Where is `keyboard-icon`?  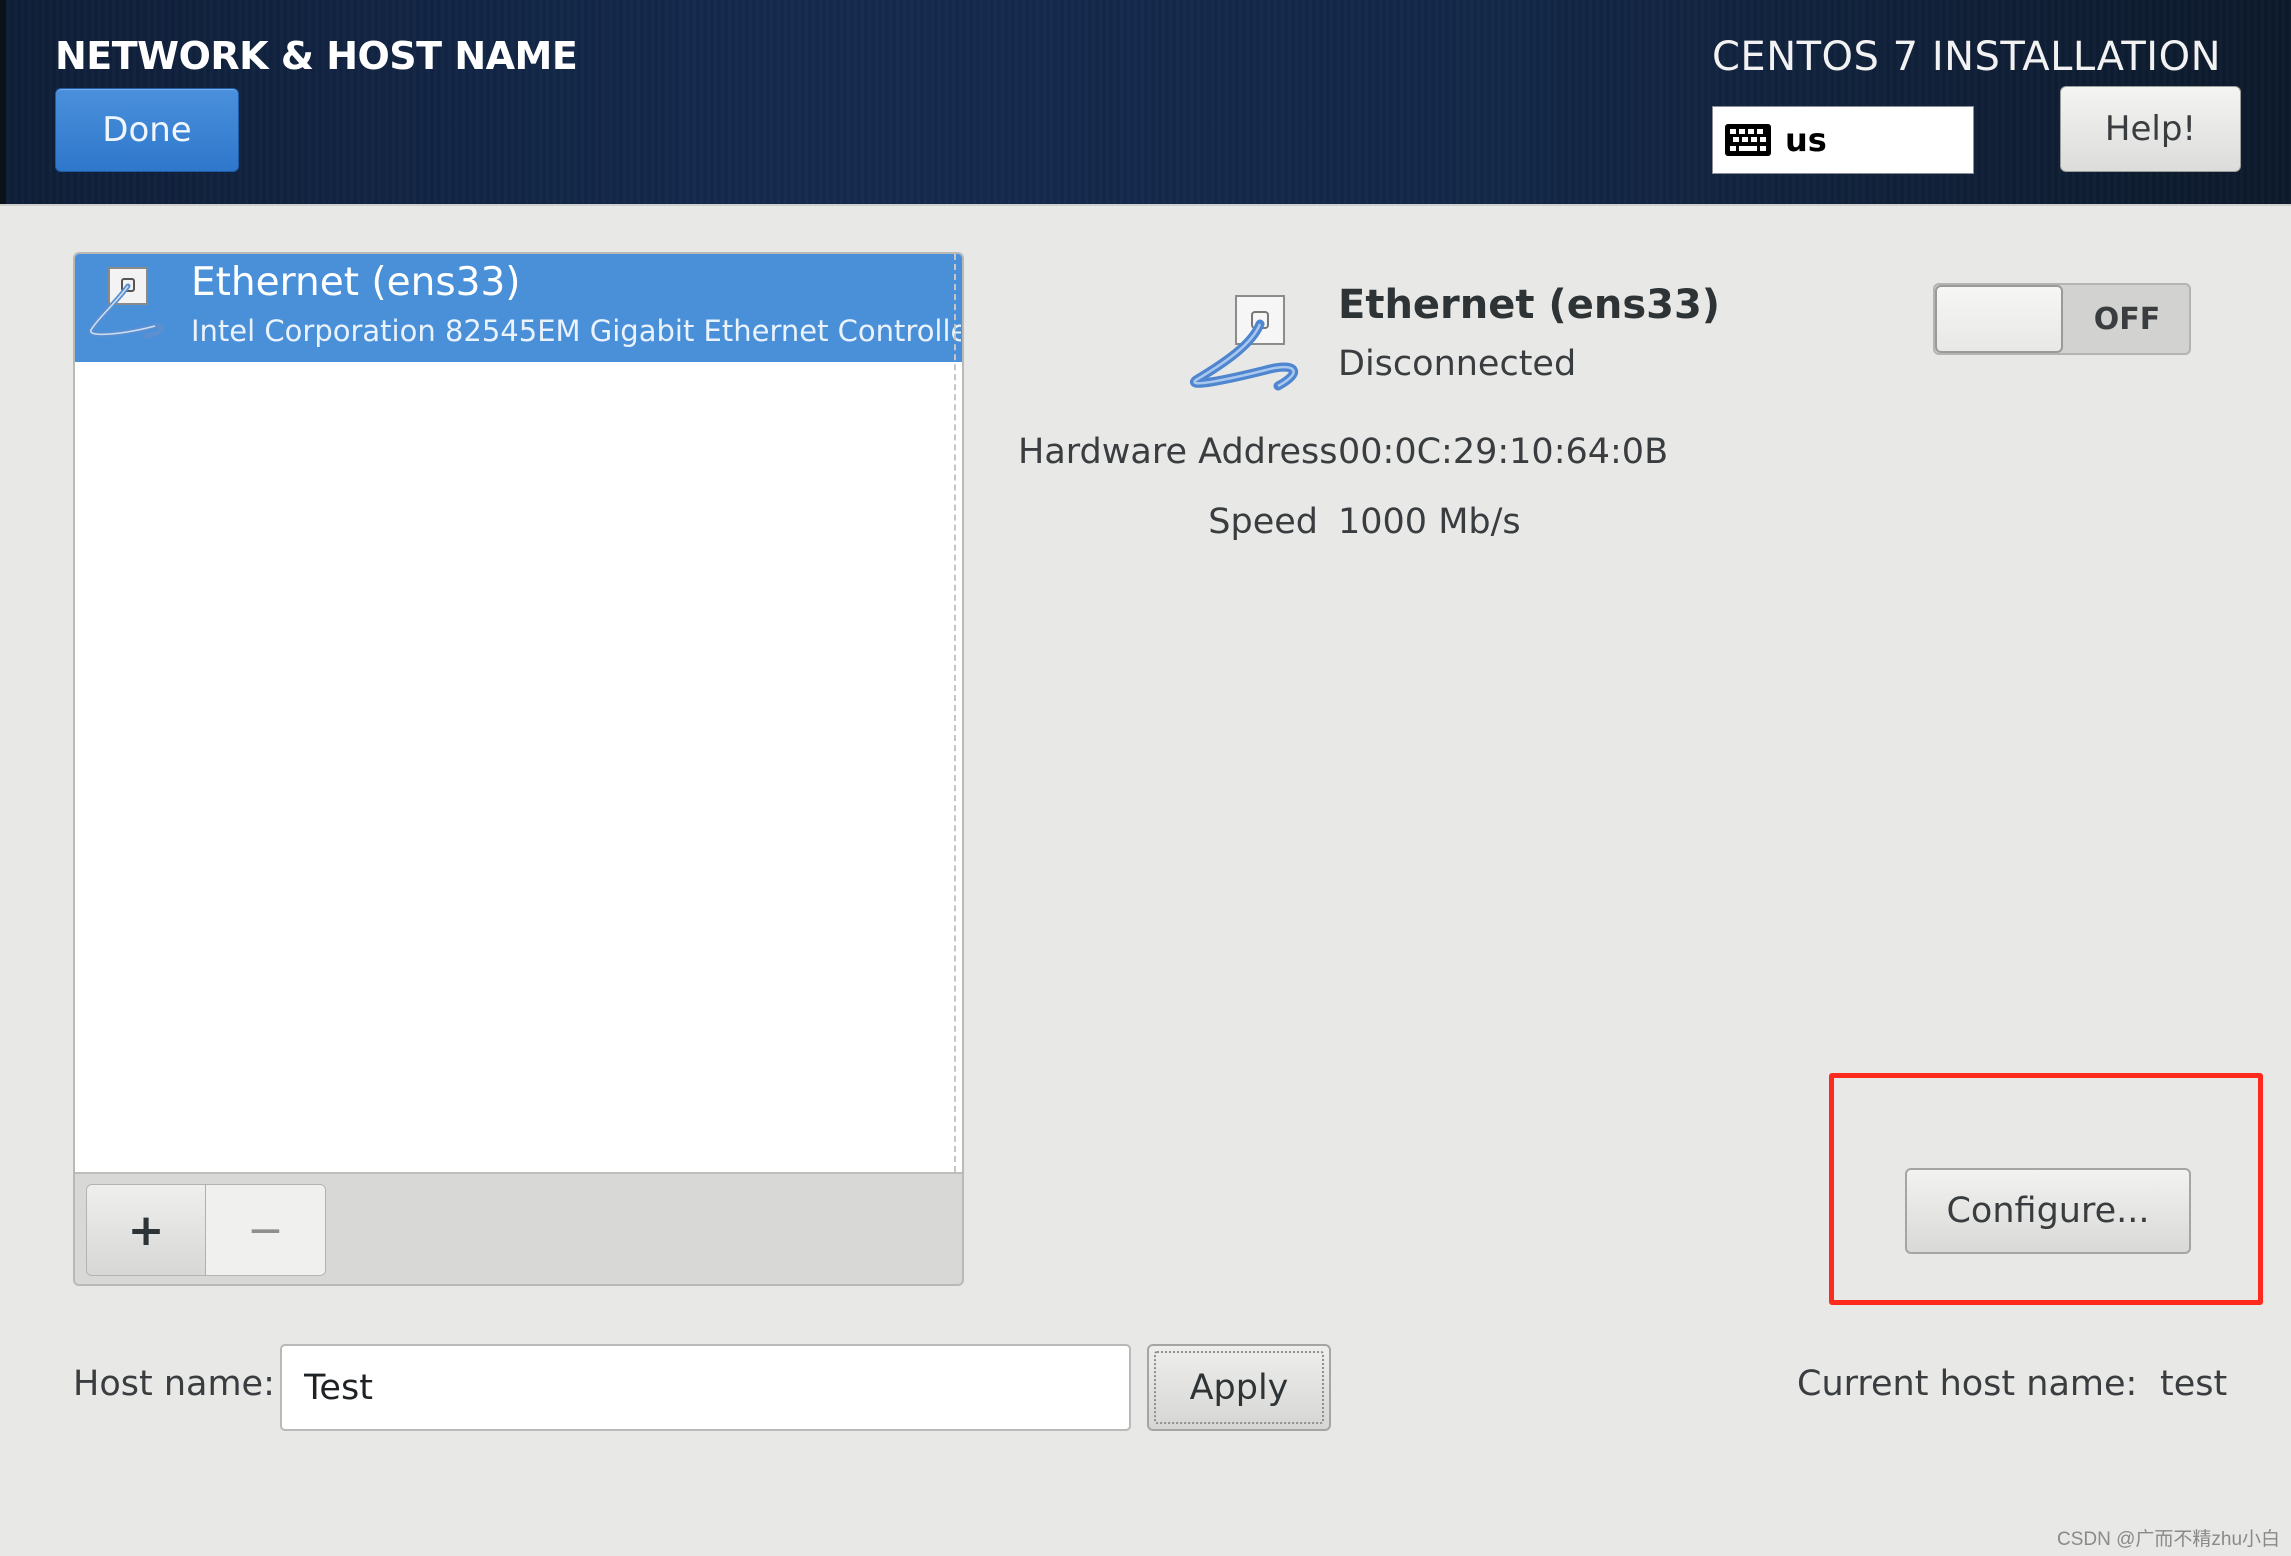
keyboard-icon is located at coordinates (1748, 140).